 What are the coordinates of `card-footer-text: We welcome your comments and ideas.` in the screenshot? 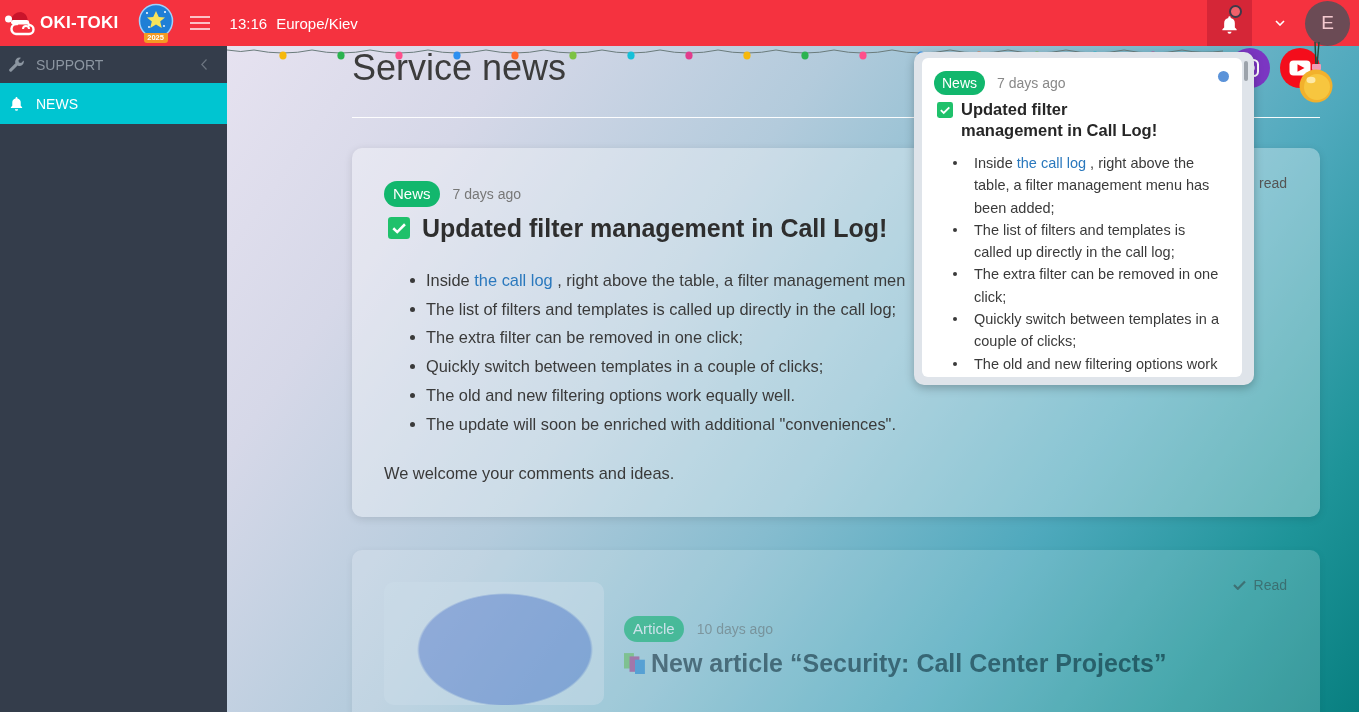 It's located at (530, 474).